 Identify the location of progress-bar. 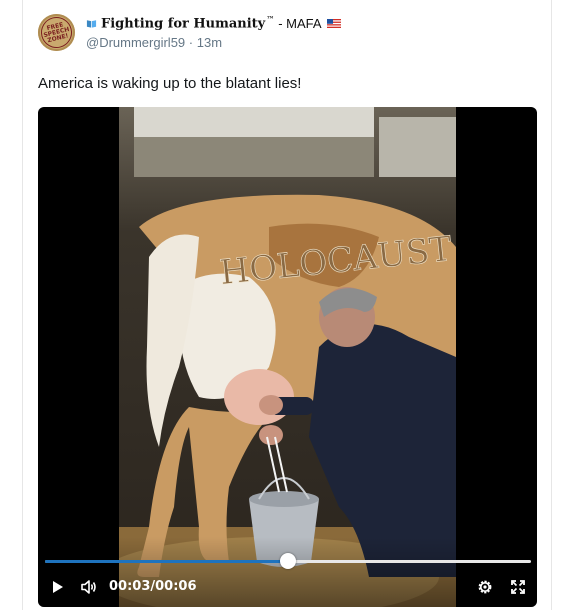
(288, 561).